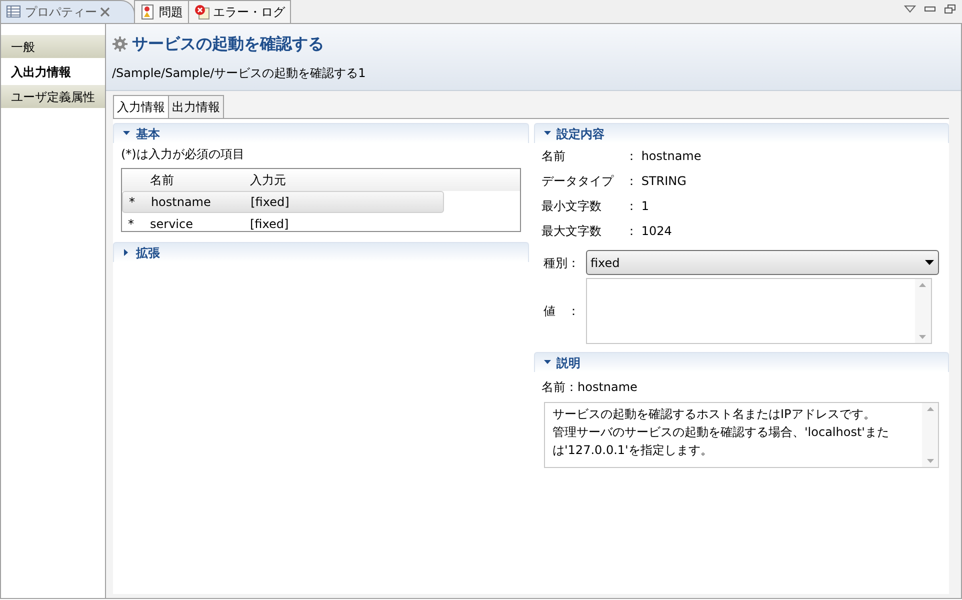 The image size is (962, 600). I want to click on dropdown-arrow-icon, so click(929, 263).